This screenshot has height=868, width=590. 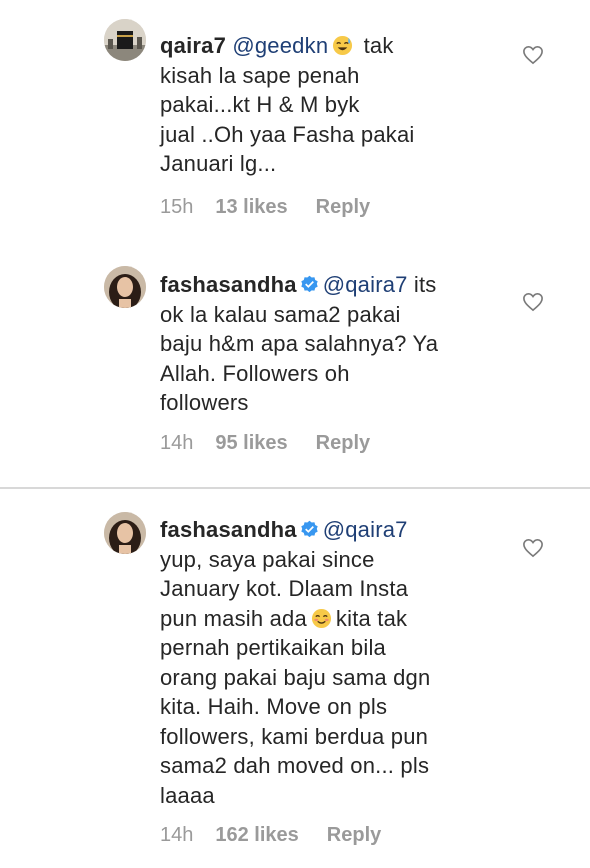 I want to click on username: qaira7, so click(x=193, y=45).